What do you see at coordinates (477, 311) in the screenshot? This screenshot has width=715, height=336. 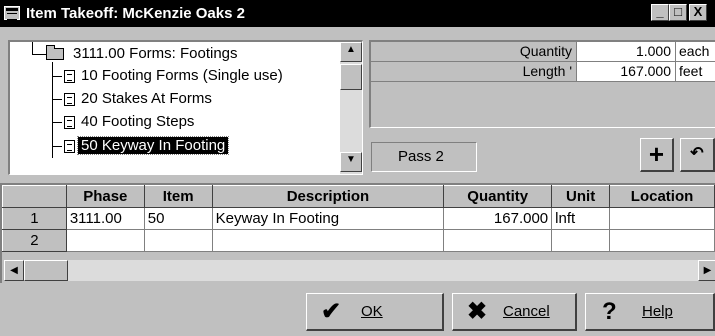 I see `x-icon: ✖` at bounding box center [477, 311].